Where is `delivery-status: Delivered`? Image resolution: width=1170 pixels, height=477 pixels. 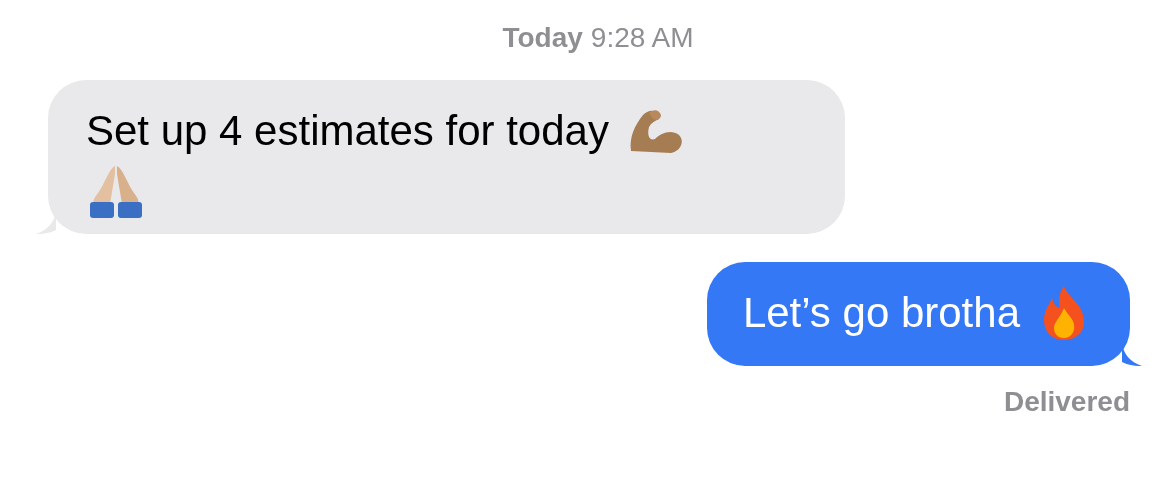
delivery-status: Delivered is located at coordinates (1066, 402).